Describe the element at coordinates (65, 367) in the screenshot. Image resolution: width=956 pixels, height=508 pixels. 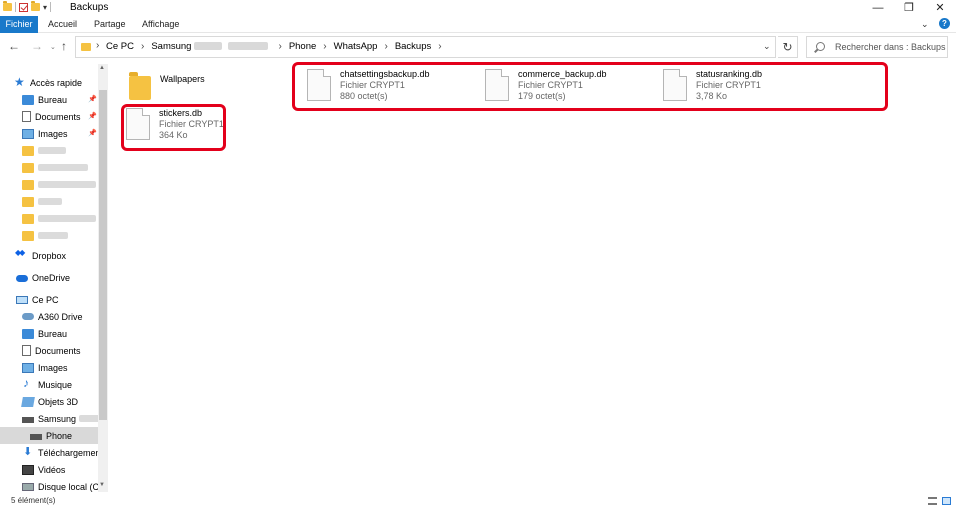
I see `sidebar-item-images: Images` at that location.